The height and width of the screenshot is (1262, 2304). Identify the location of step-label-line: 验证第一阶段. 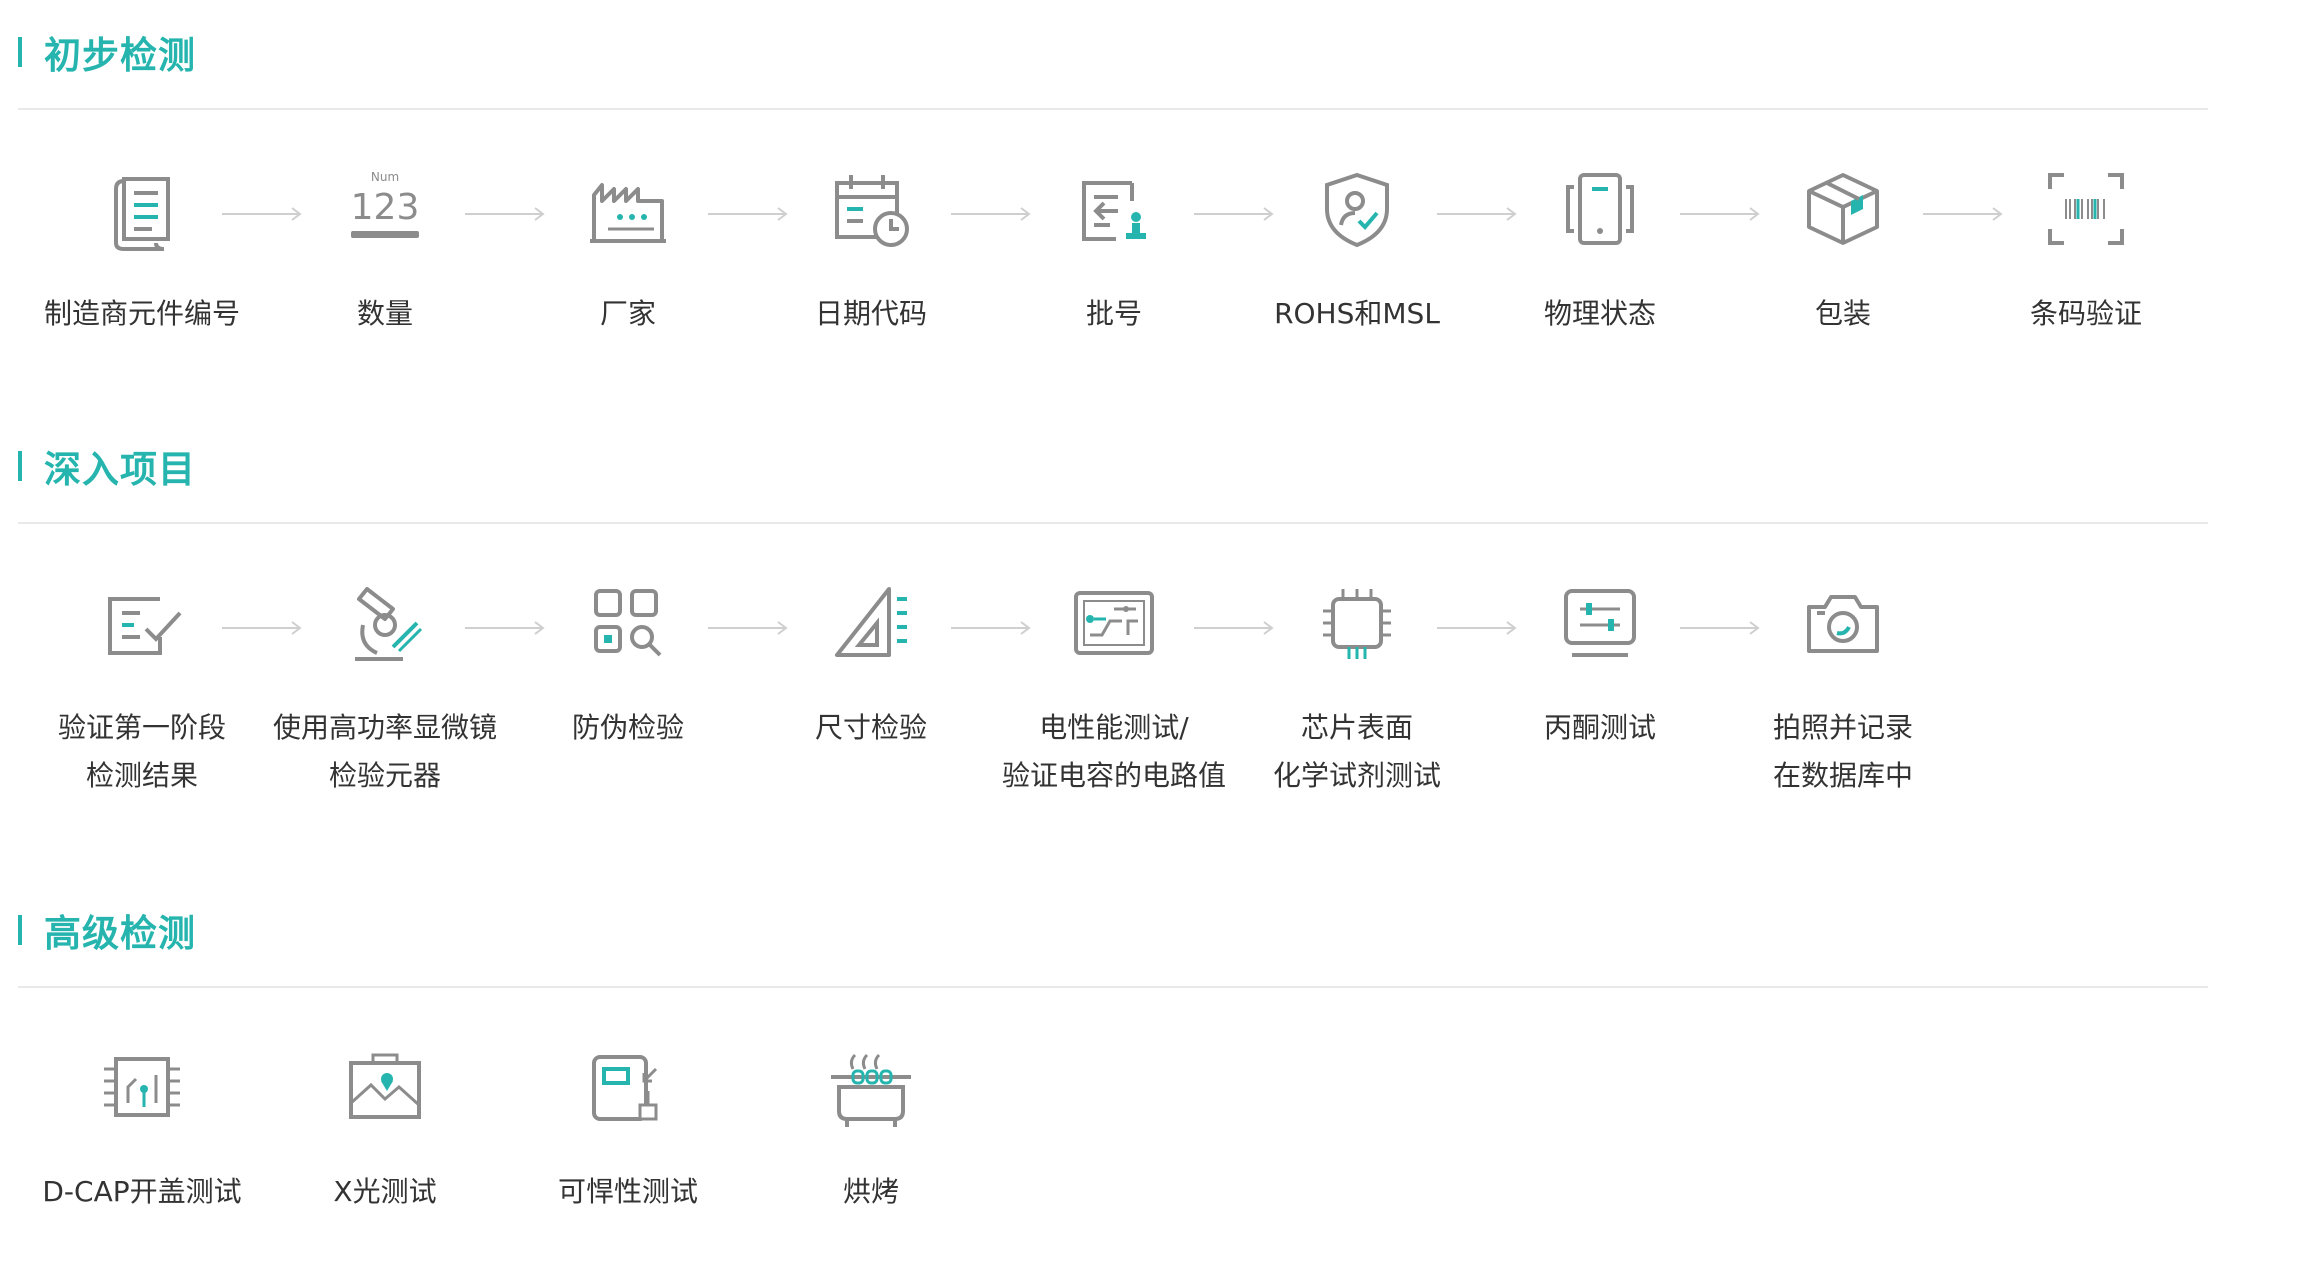
(141, 727).